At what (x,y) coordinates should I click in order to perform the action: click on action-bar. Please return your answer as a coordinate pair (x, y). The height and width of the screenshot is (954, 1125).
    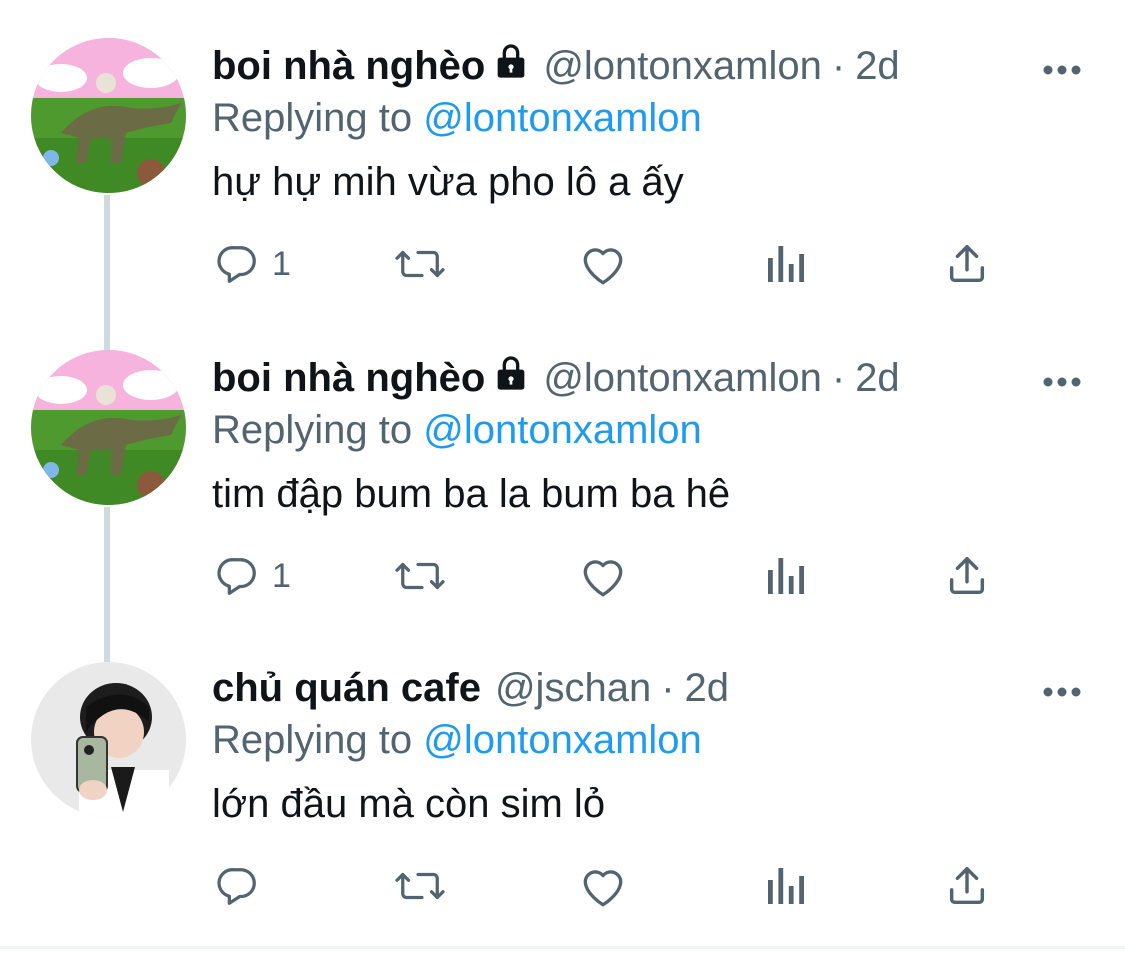
    Looking at the image, I should click on (562, 886).